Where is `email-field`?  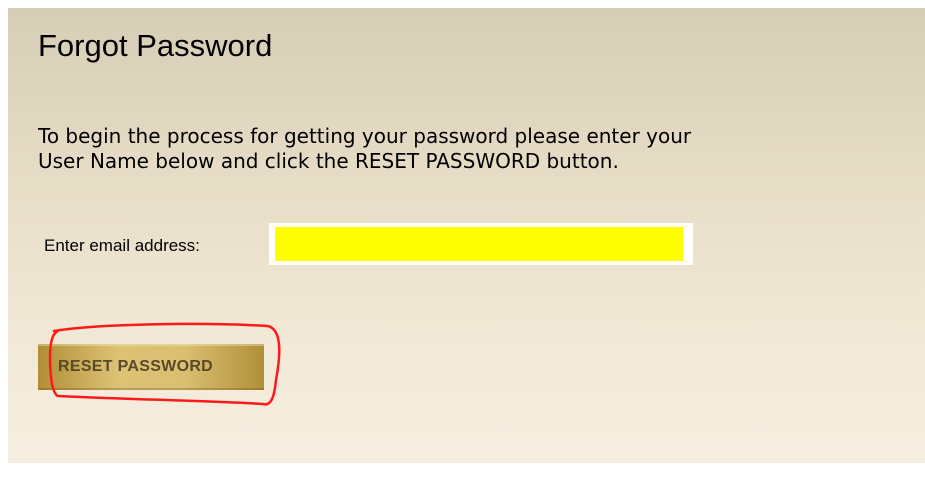
email-field is located at coordinates (479, 244).